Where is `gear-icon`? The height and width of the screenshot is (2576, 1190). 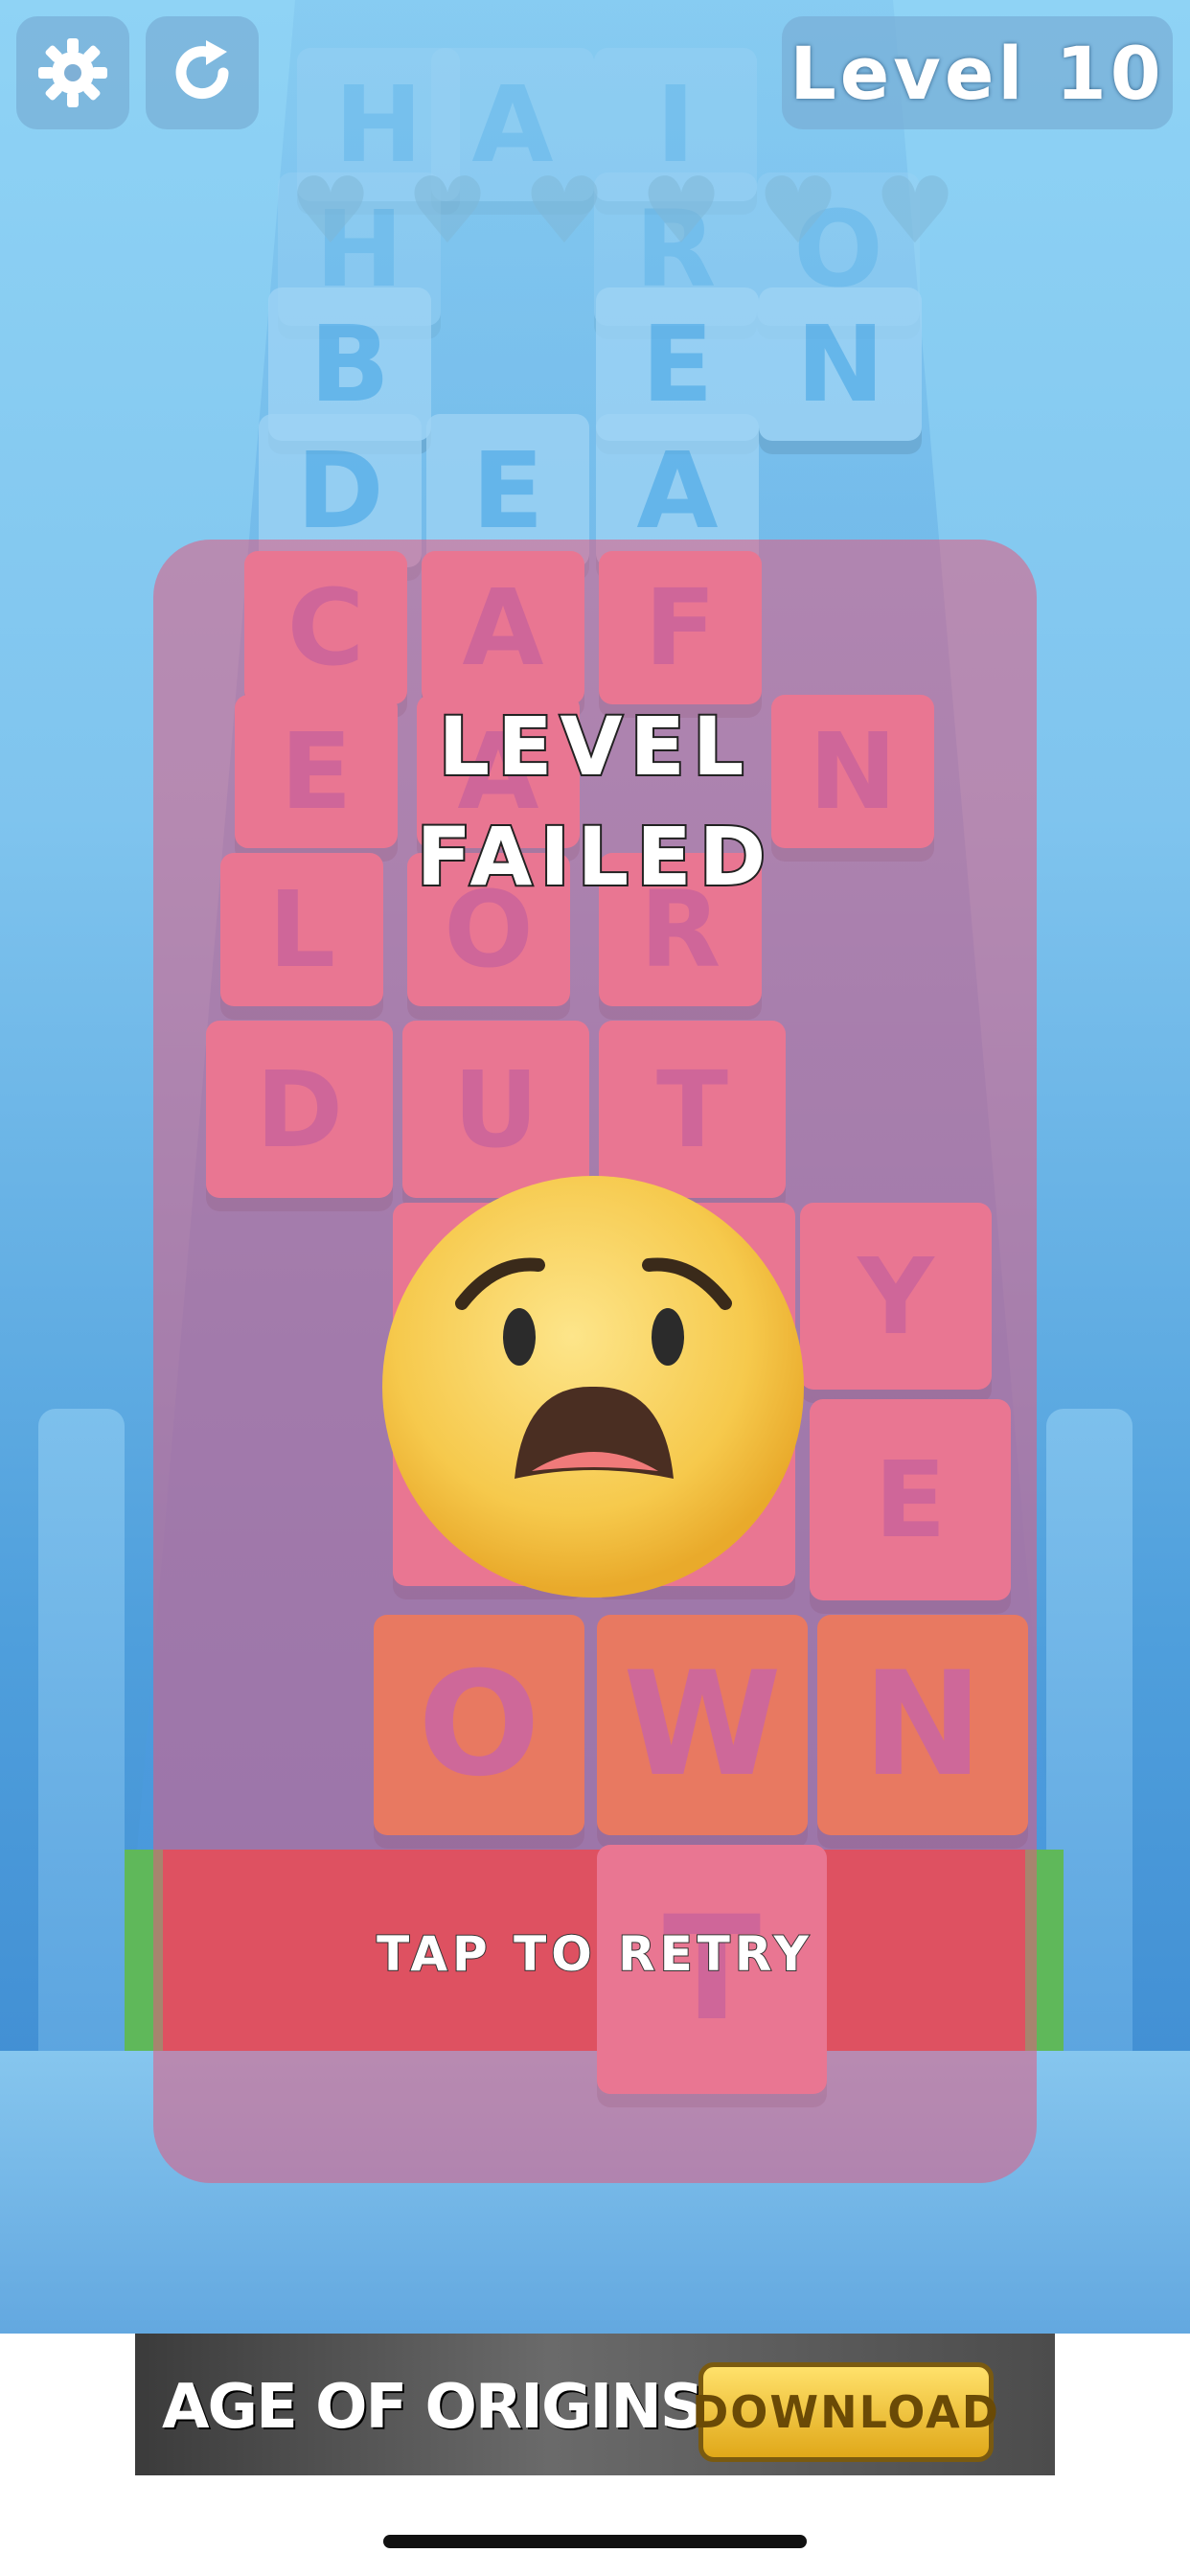 gear-icon is located at coordinates (72, 72).